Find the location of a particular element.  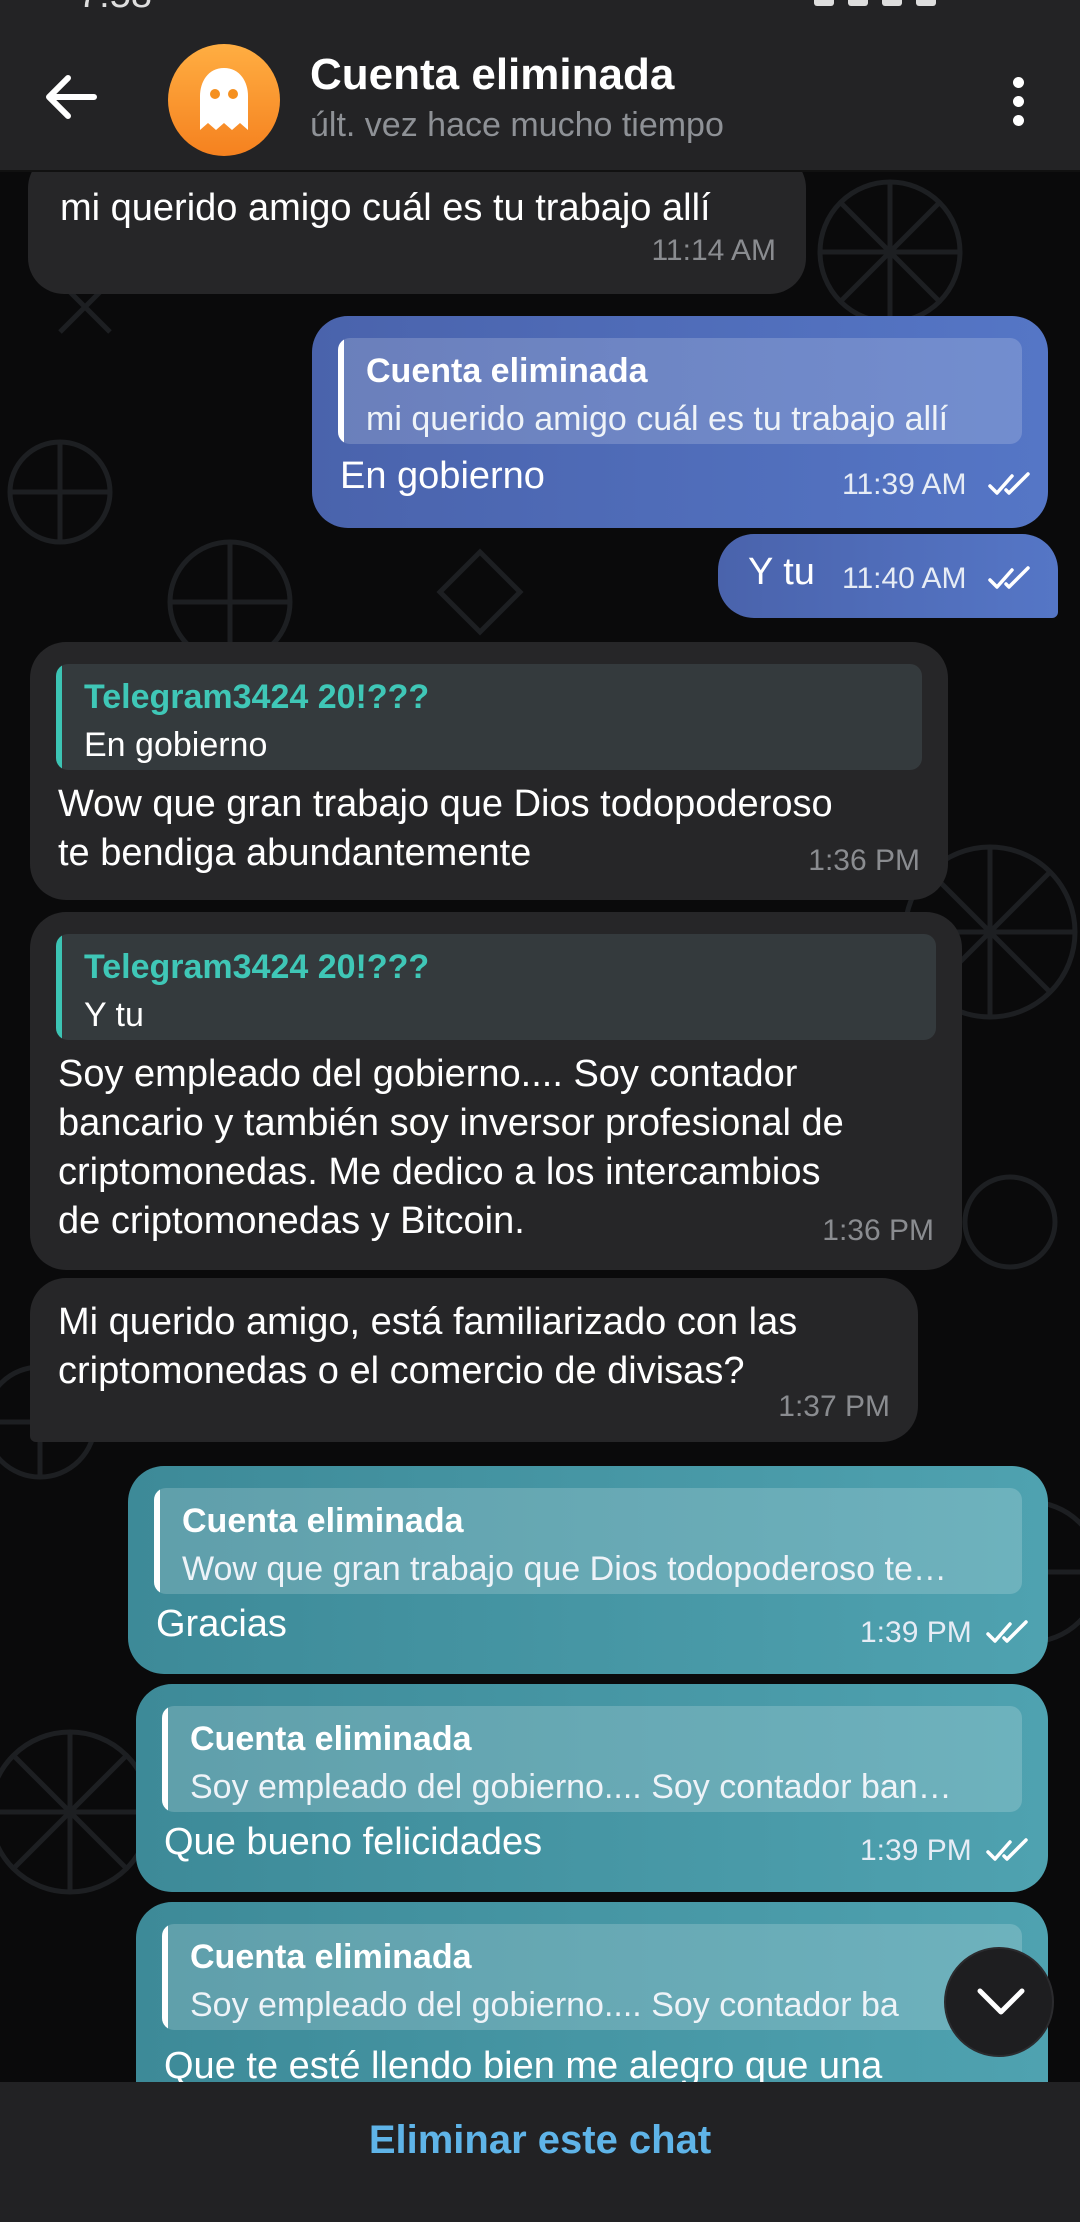

message-text: Y tu is located at coordinates (781, 572).